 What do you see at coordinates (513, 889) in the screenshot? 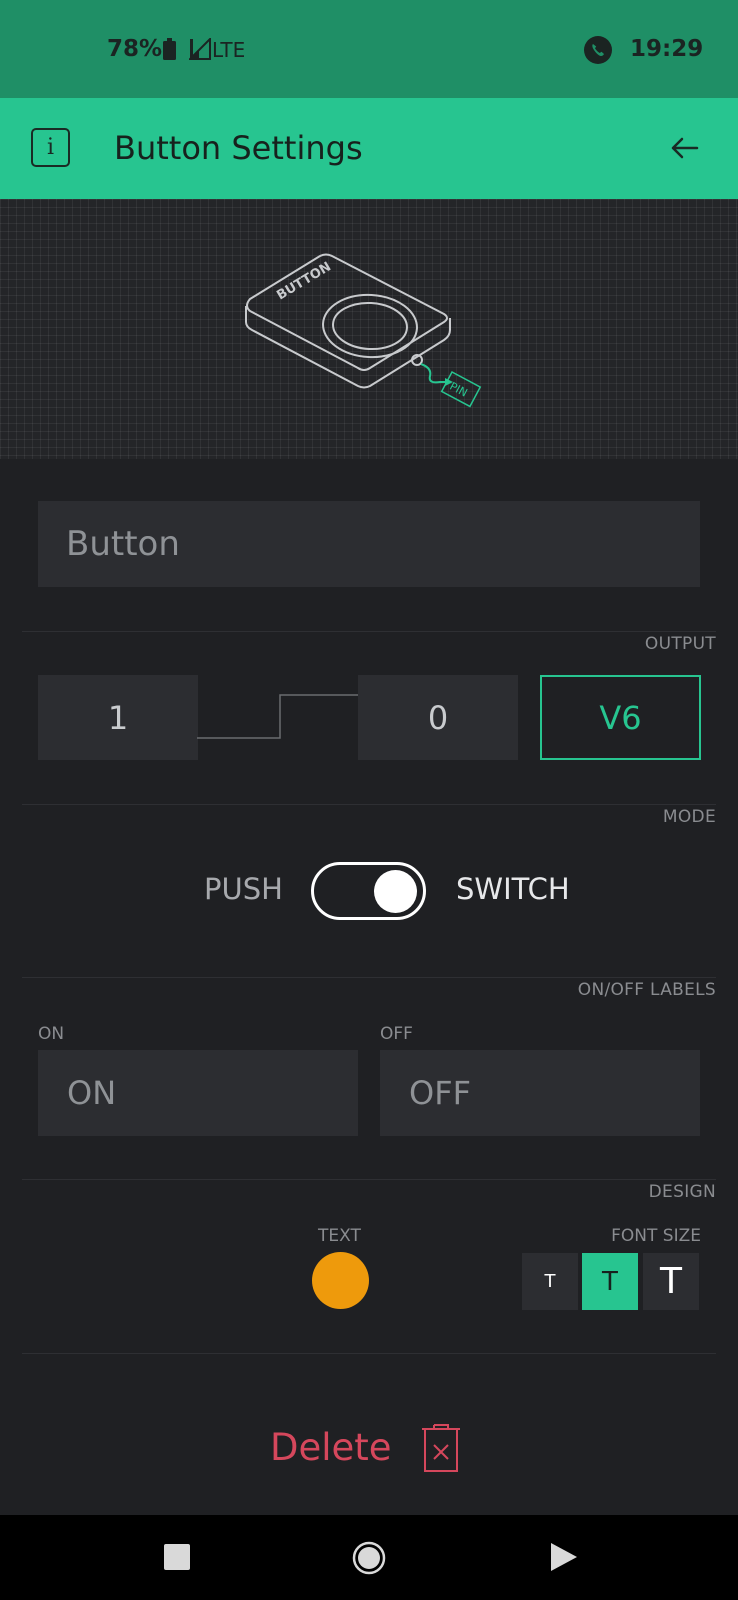
I see `mode-switch-label: SWITCH` at bounding box center [513, 889].